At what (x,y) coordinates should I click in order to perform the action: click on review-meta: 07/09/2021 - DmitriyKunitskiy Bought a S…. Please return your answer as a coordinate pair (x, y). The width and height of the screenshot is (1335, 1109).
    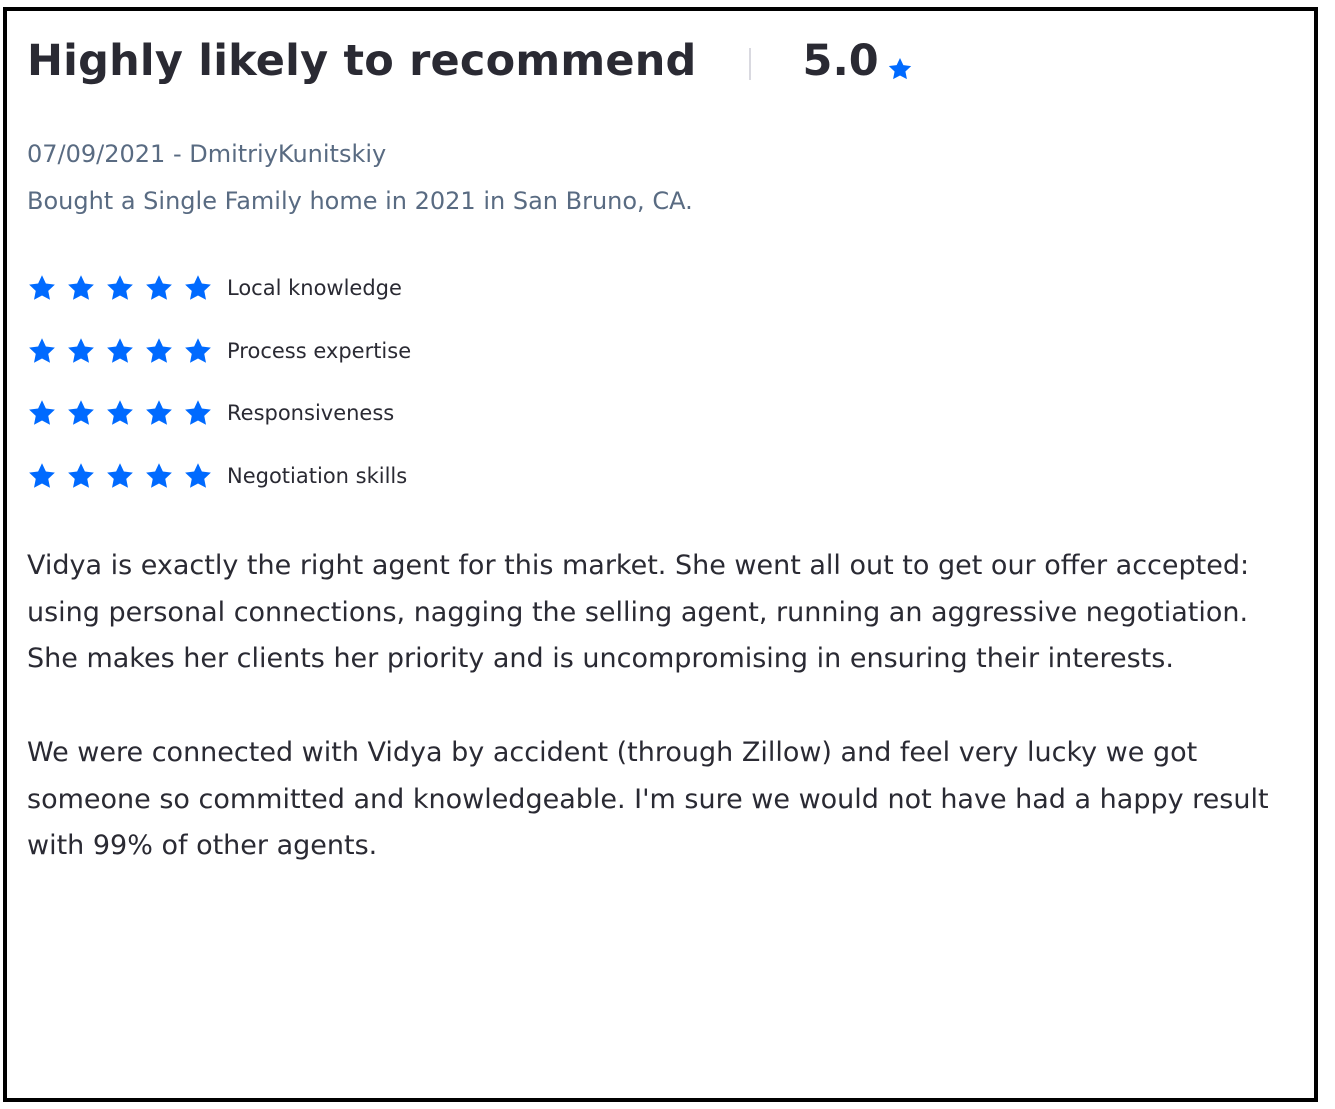
    Looking at the image, I should click on (662, 178).